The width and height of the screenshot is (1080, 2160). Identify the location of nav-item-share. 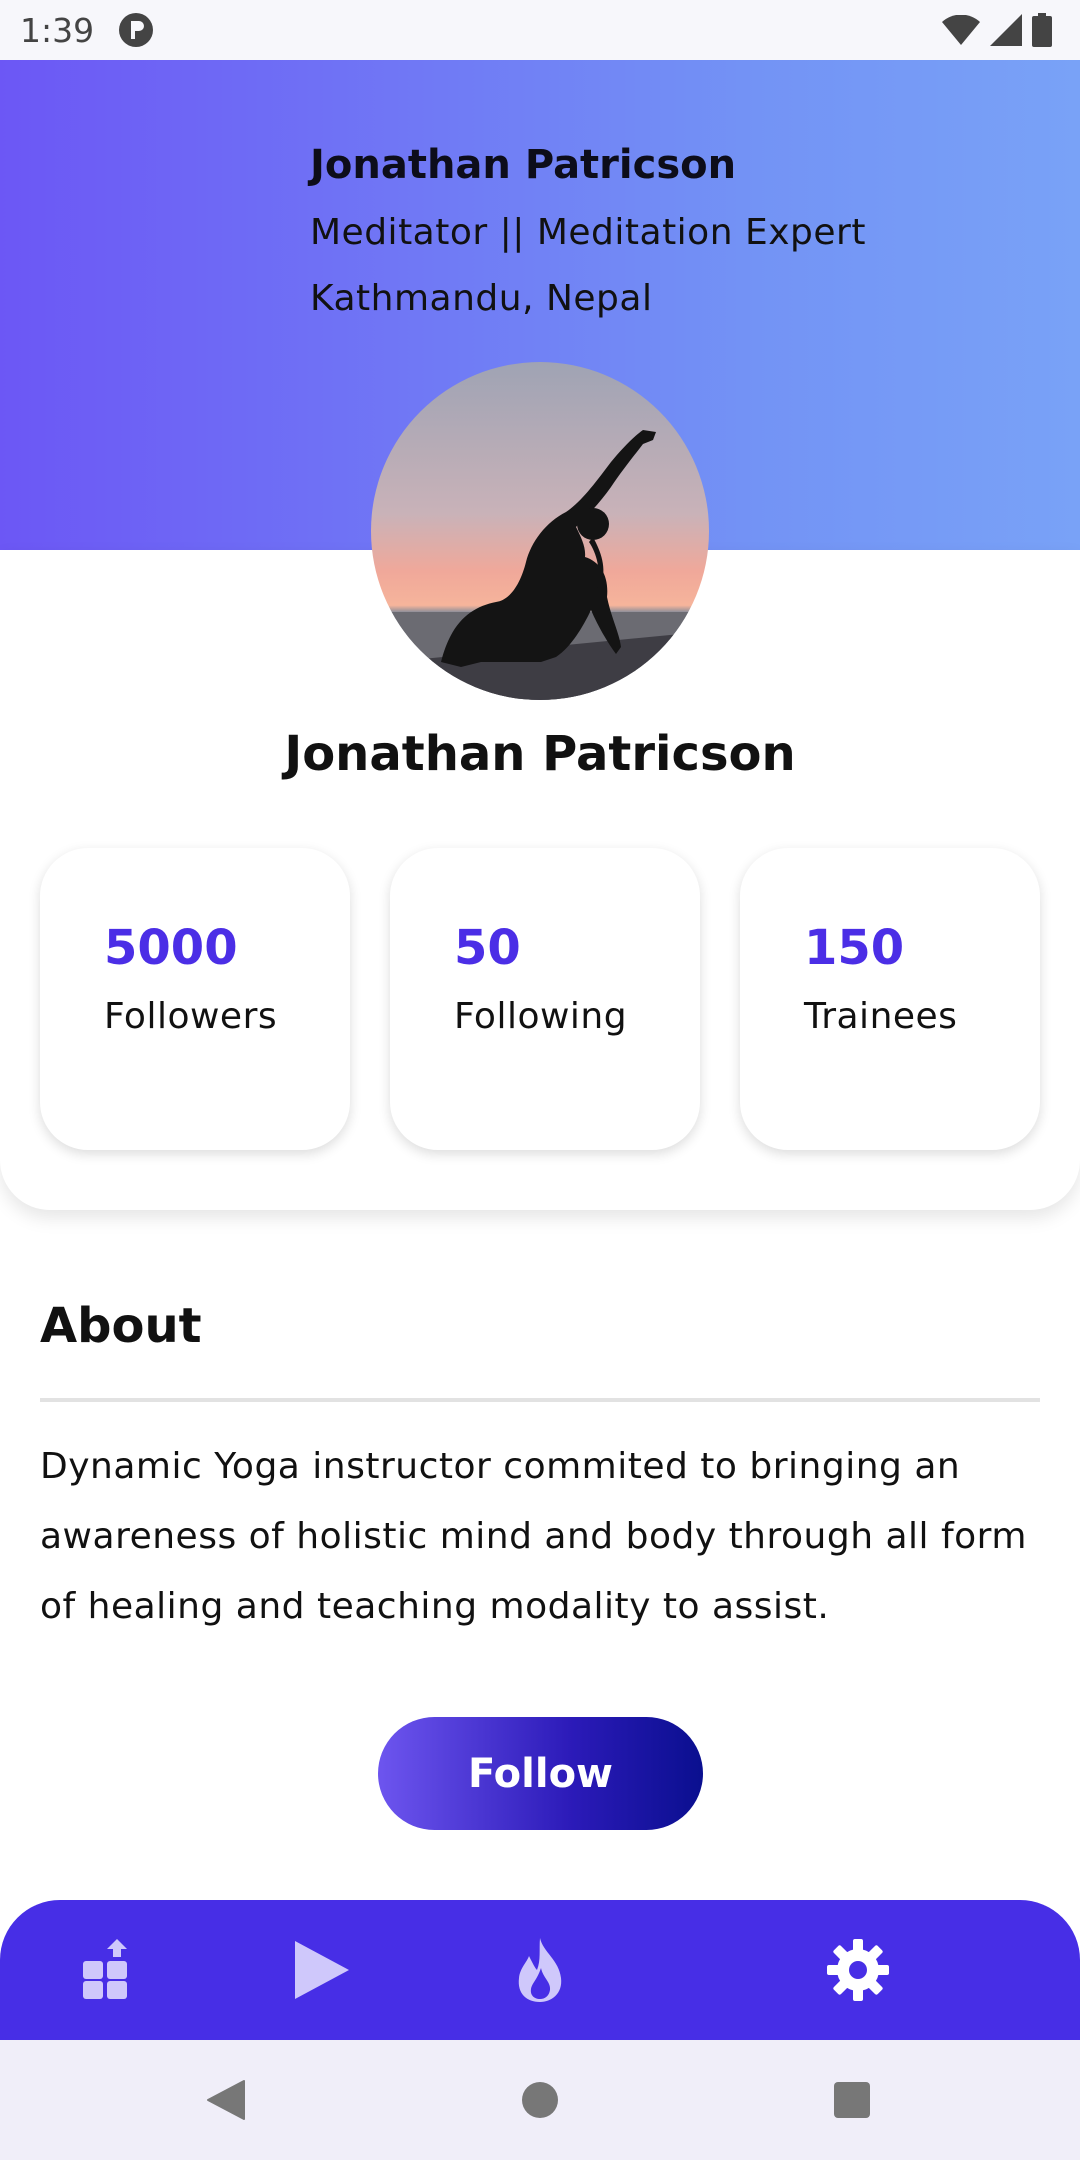
(108, 1970).